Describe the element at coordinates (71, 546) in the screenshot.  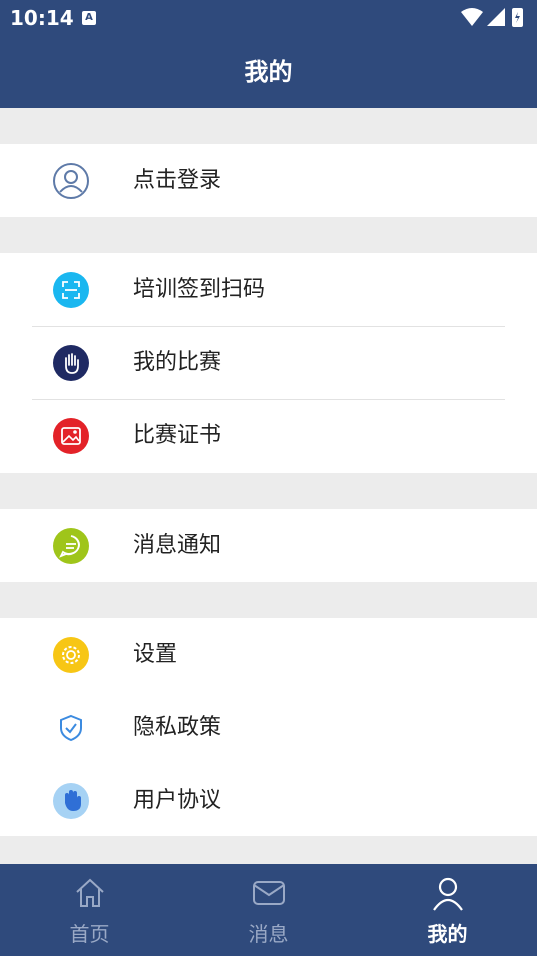
I see `message-bubble-icon` at that location.